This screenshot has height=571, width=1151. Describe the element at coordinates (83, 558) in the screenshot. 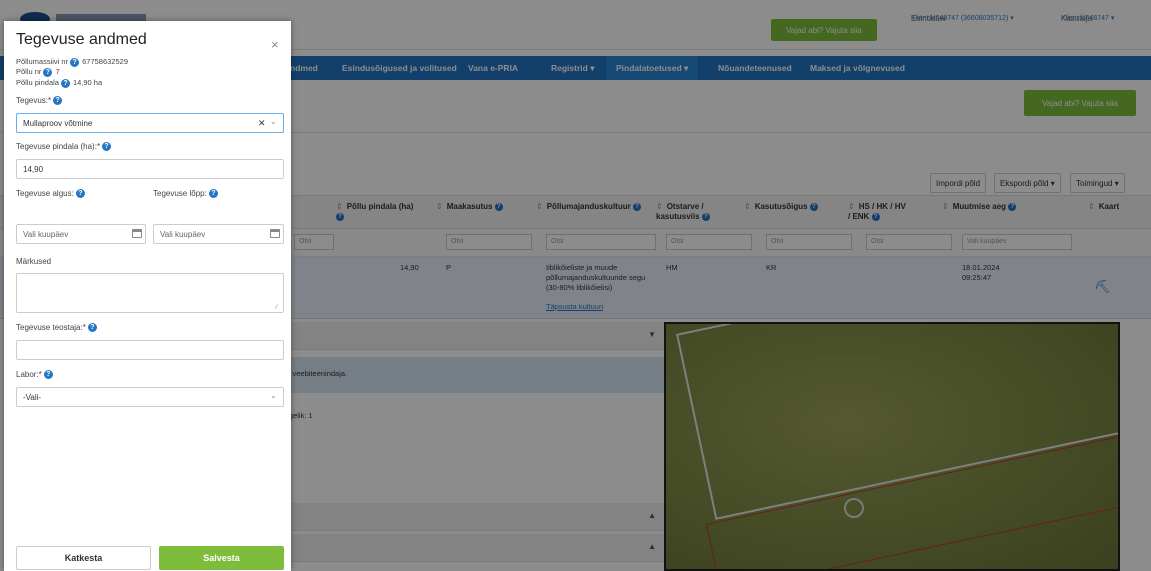

I see `cancel-button: Katkesta` at that location.